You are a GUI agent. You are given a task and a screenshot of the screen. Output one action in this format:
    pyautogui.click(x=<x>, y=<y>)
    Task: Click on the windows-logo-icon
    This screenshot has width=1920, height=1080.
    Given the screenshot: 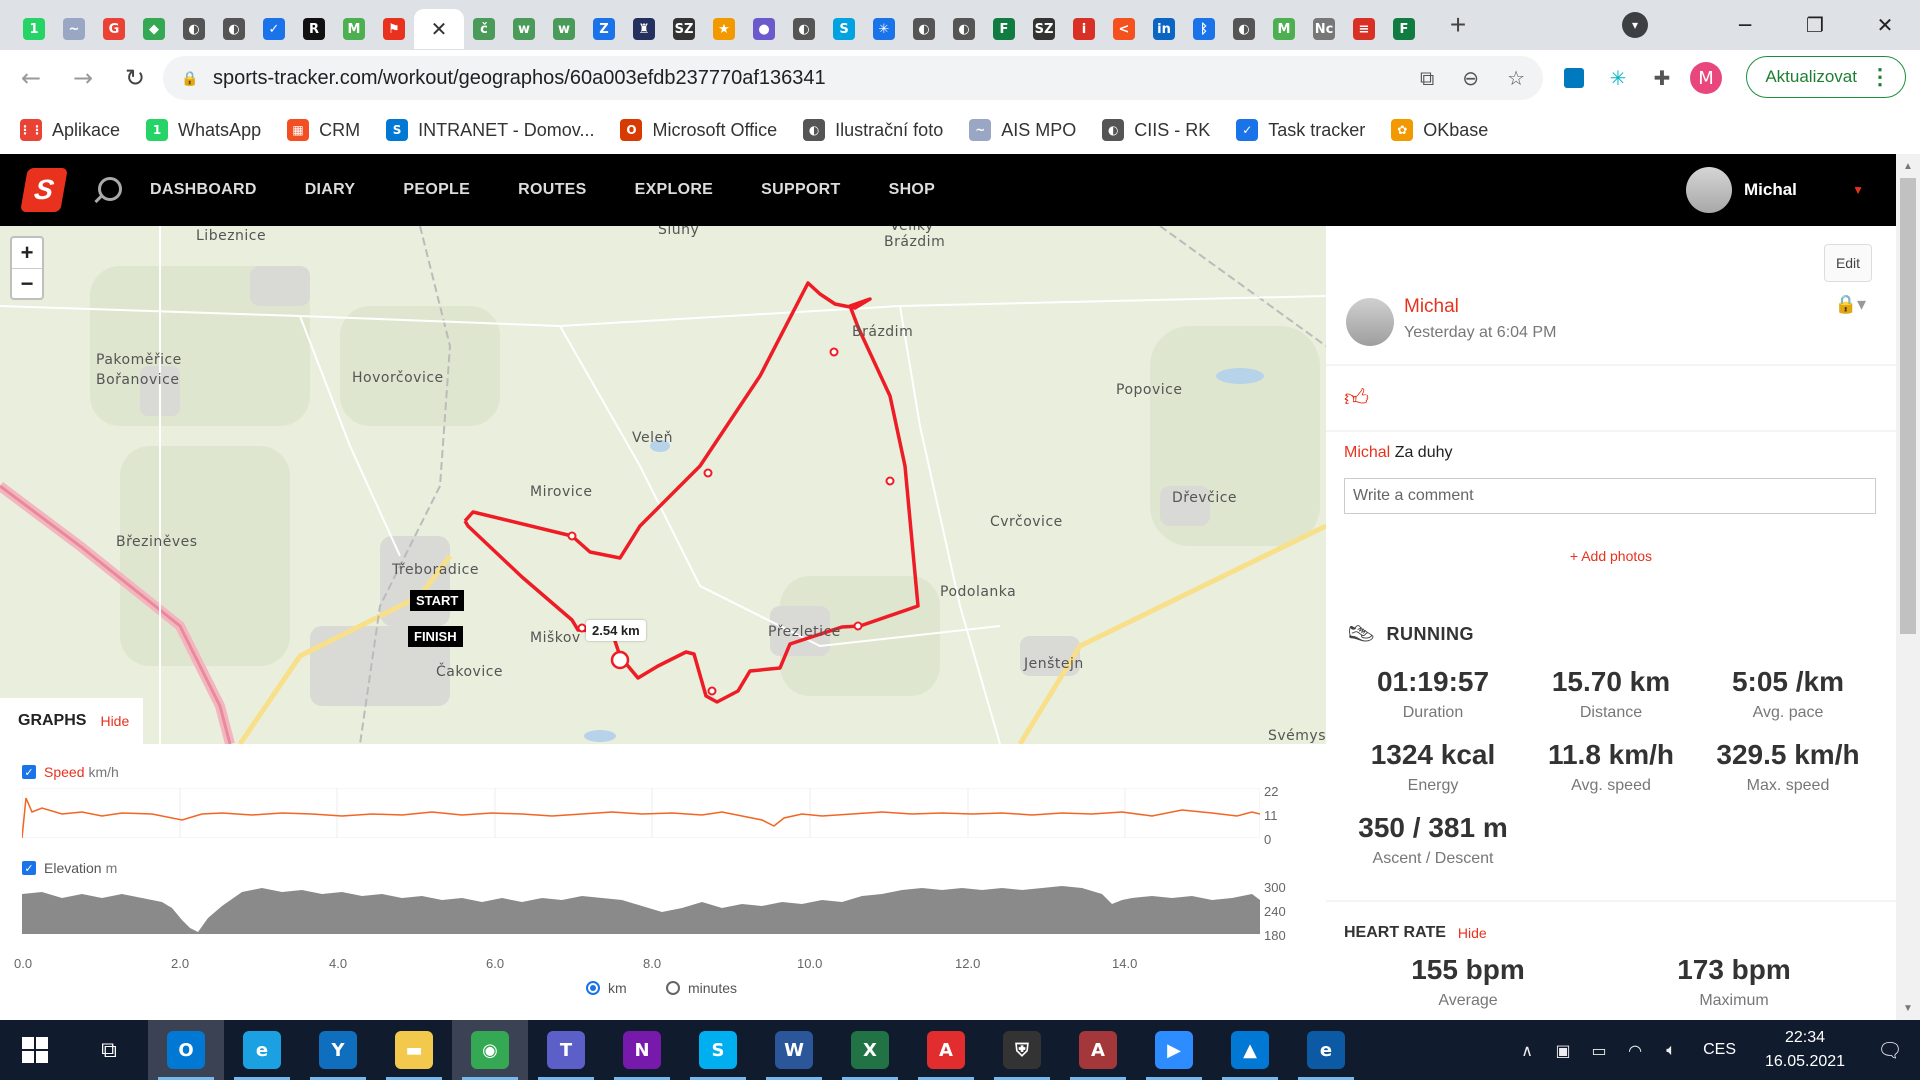 What is the action you would take?
    pyautogui.click(x=35, y=1050)
    